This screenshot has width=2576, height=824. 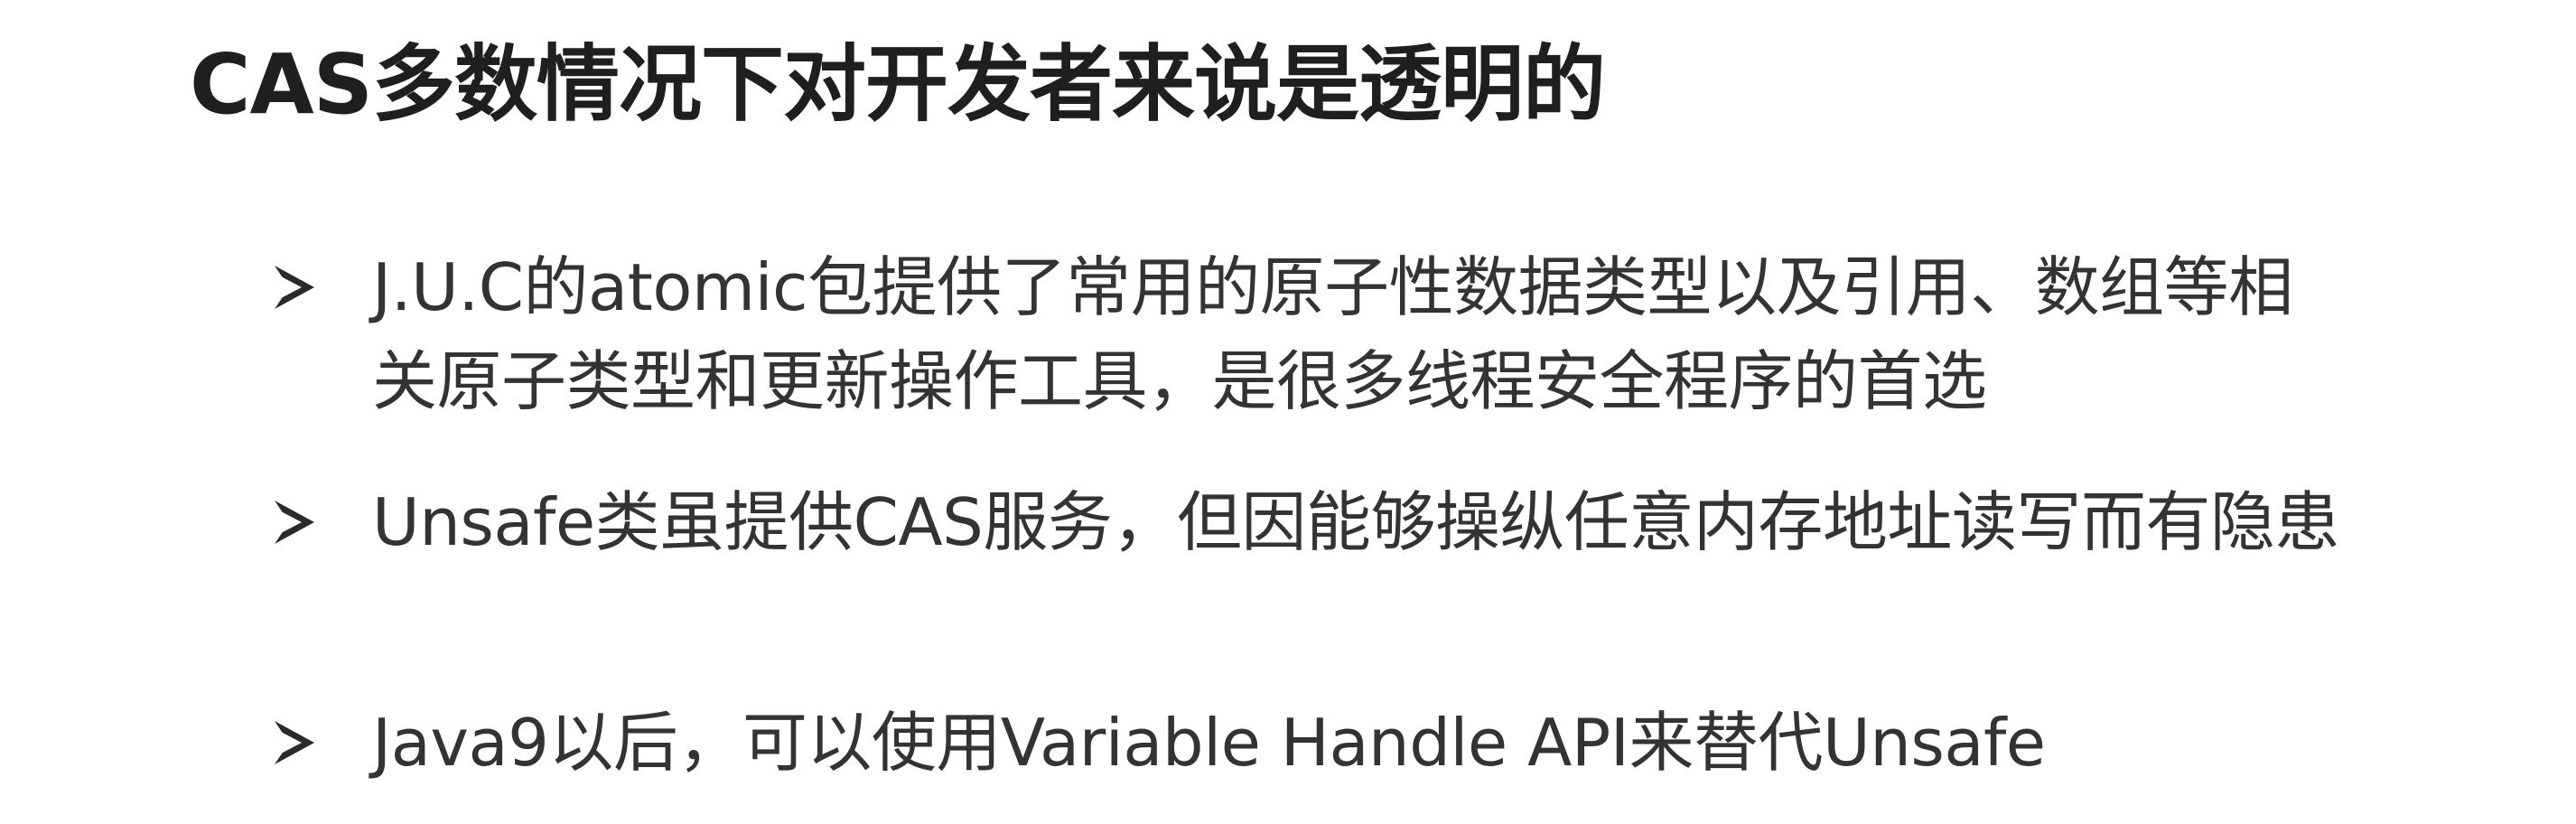 I want to click on bullet-item: Unsafe类虽提供CAS服务，但因能够操纵任意内存地址读写而有隐患, so click(x=1305, y=522).